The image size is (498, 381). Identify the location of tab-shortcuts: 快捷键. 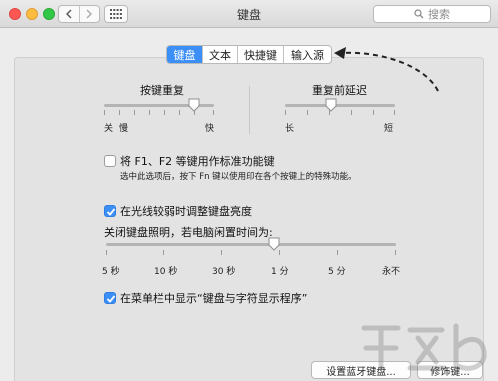
(260, 54).